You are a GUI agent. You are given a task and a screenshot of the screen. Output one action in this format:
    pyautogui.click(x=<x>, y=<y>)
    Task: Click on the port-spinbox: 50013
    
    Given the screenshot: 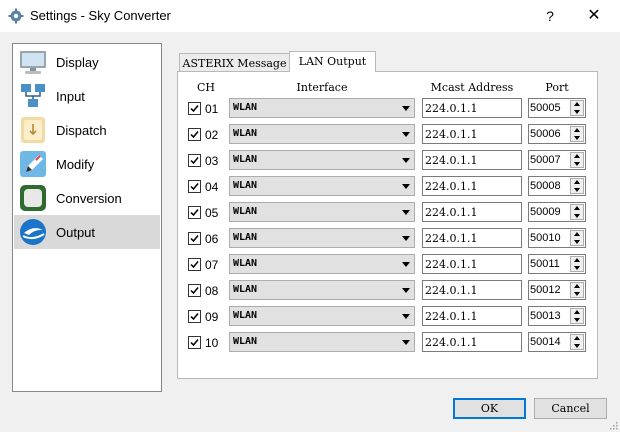 What is the action you would take?
    pyautogui.click(x=557, y=316)
    